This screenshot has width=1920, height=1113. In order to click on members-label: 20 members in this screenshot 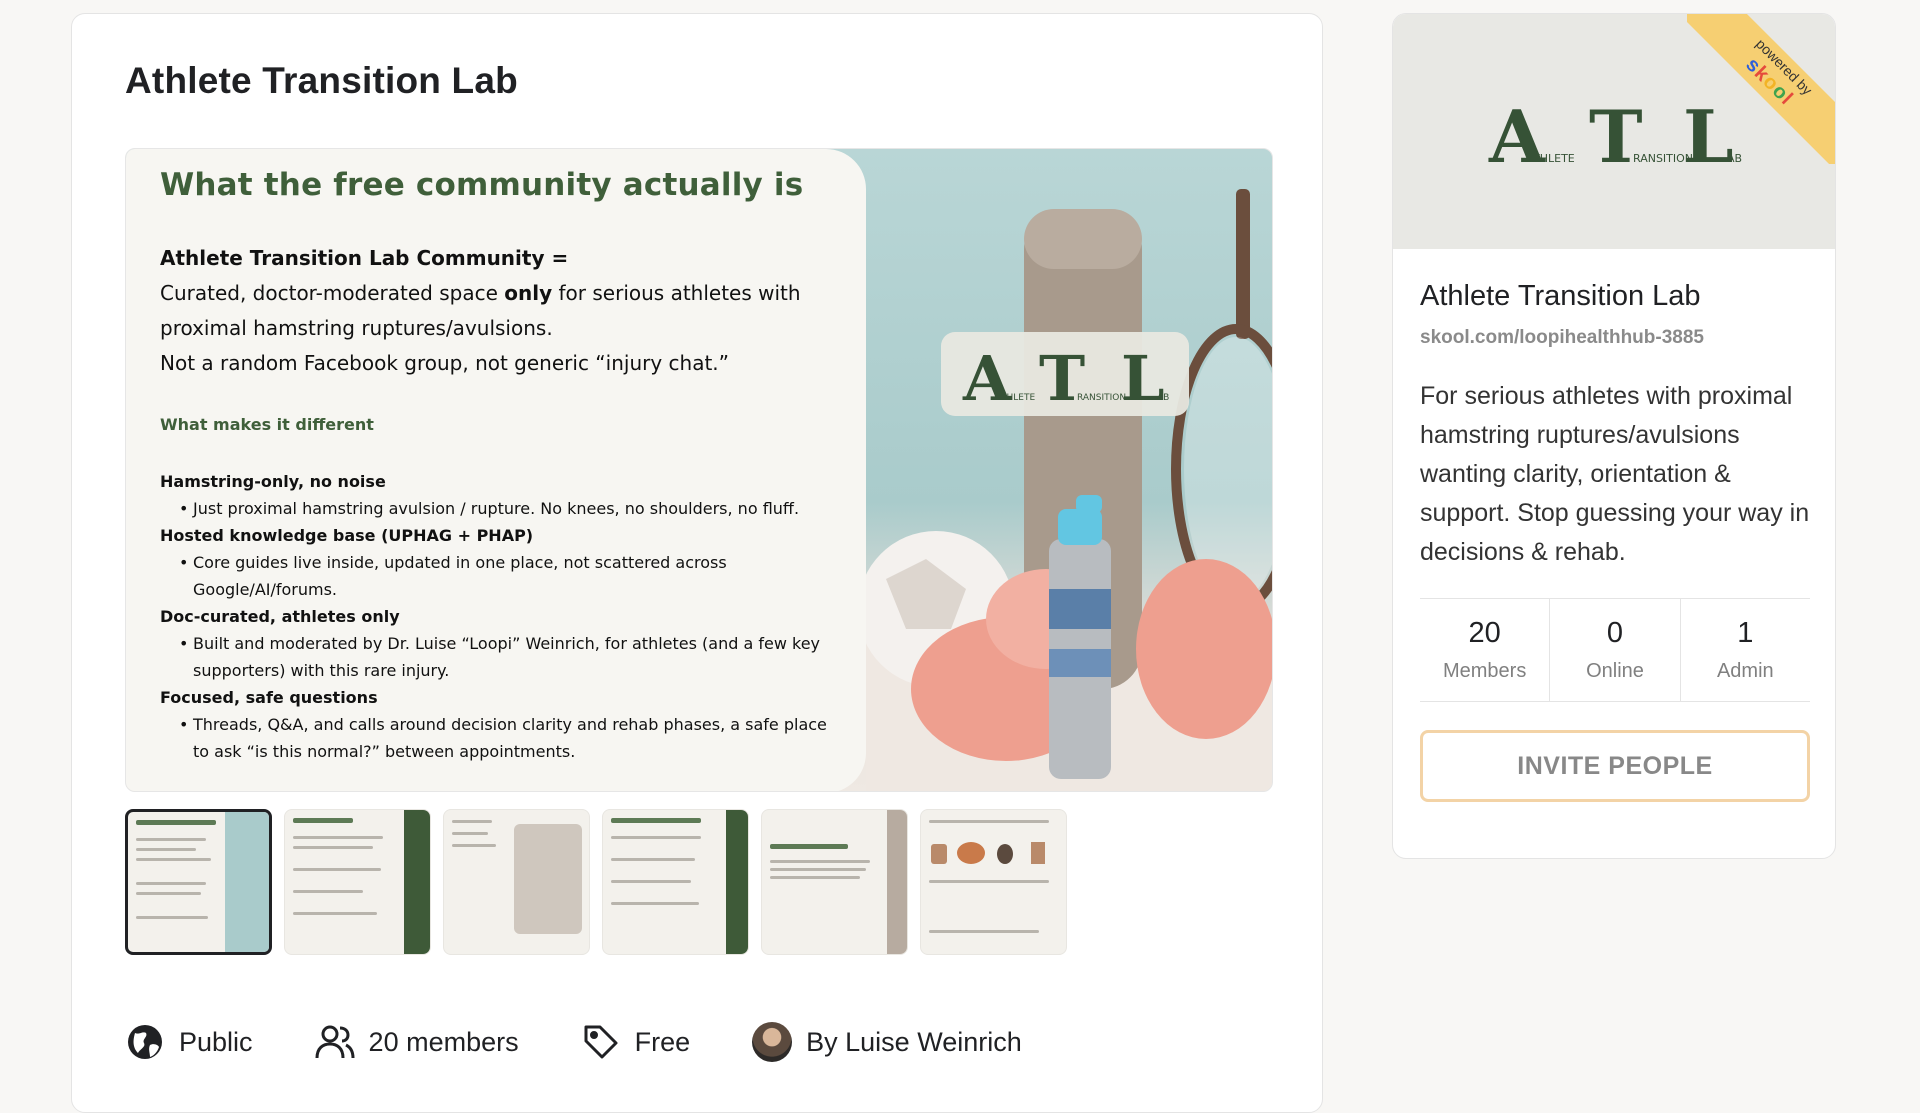, I will do `click(443, 1041)`.